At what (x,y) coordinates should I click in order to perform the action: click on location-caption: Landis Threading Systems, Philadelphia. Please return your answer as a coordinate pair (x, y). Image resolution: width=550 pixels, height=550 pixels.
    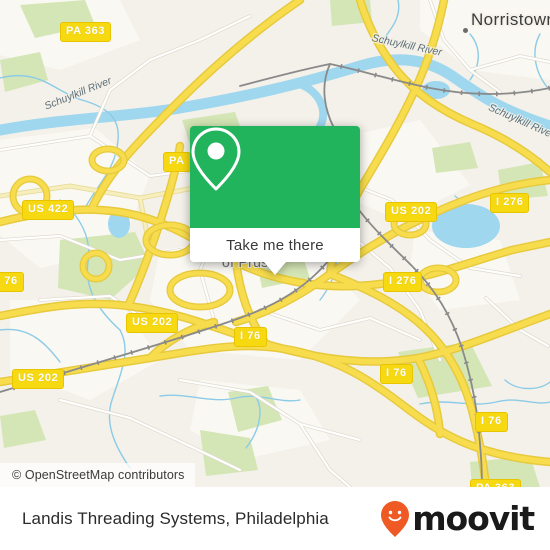
    Looking at the image, I should click on (175, 518).